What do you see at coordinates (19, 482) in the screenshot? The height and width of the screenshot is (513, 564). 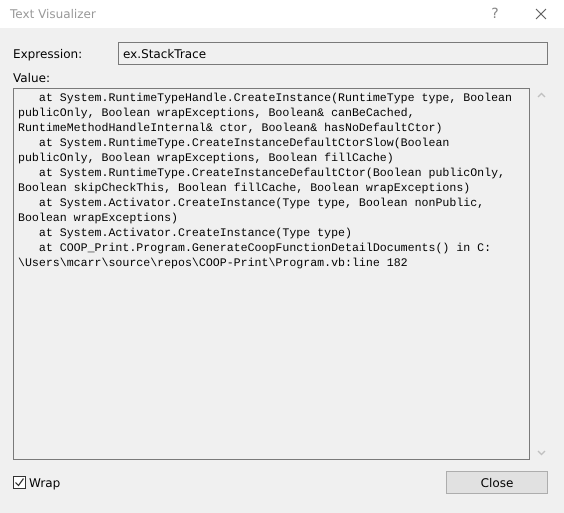 I see `wrap-checkbox` at bounding box center [19, 482].